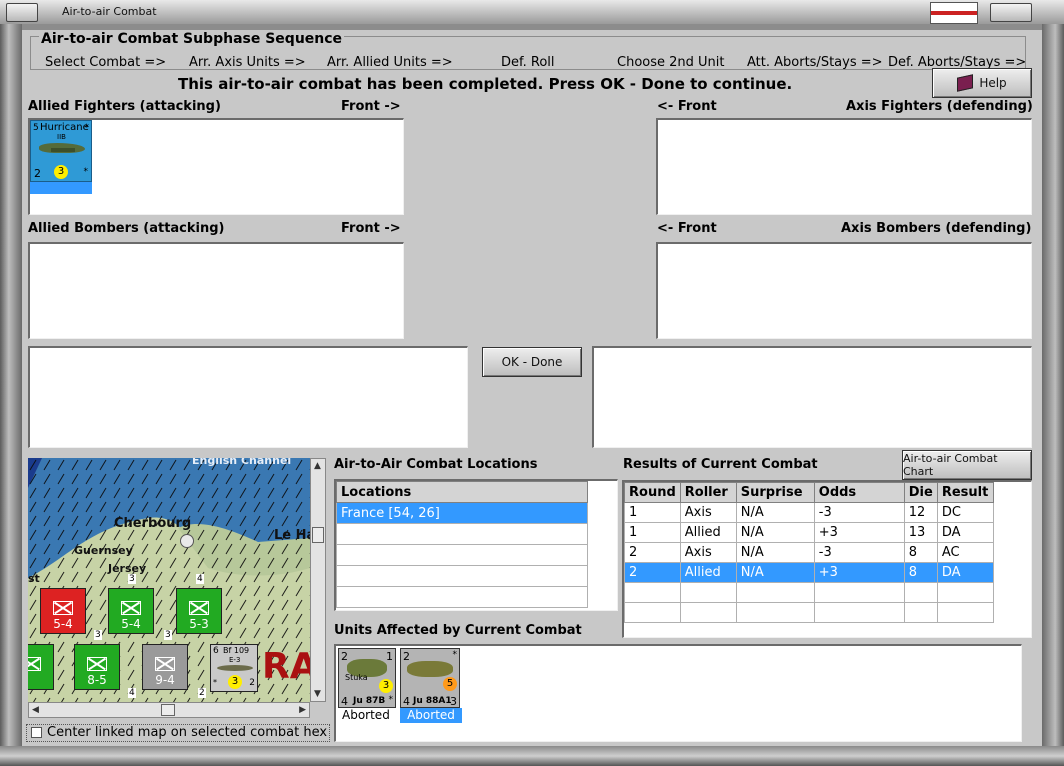 This screenshot has width=1064, height=766. What do you see at coordinates (436, 464) in the screenshot?
I see `locations-title: Air-to-Air Combat Locations` at bounding box center [436, 464].